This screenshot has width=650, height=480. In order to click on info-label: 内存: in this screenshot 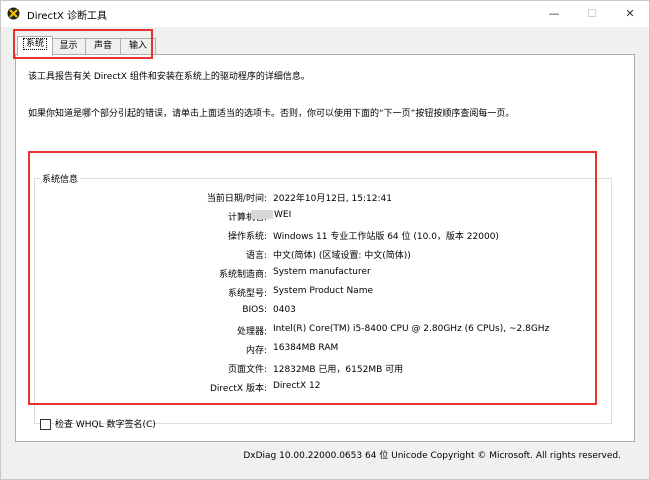, I will do `click(256, 351)`.